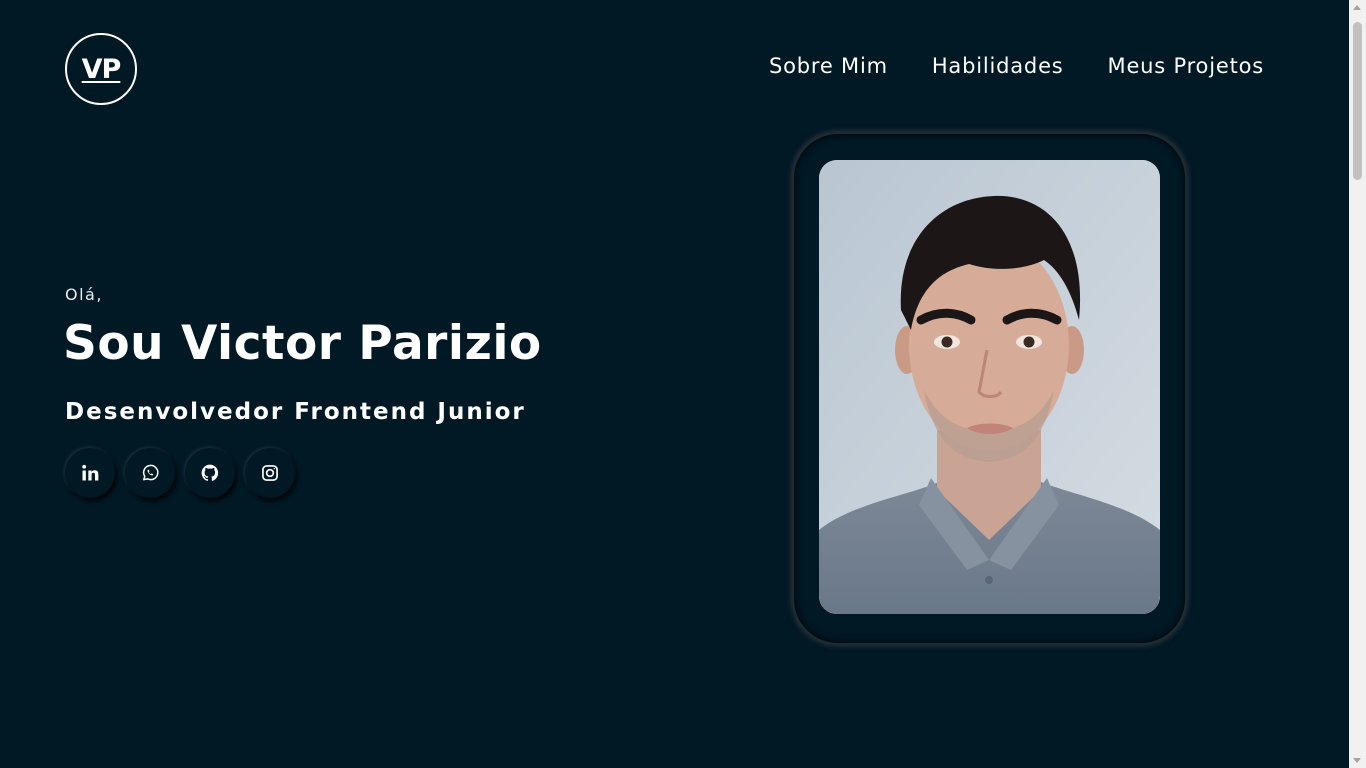  I want to click on linkedin-button, so click(90, 473).